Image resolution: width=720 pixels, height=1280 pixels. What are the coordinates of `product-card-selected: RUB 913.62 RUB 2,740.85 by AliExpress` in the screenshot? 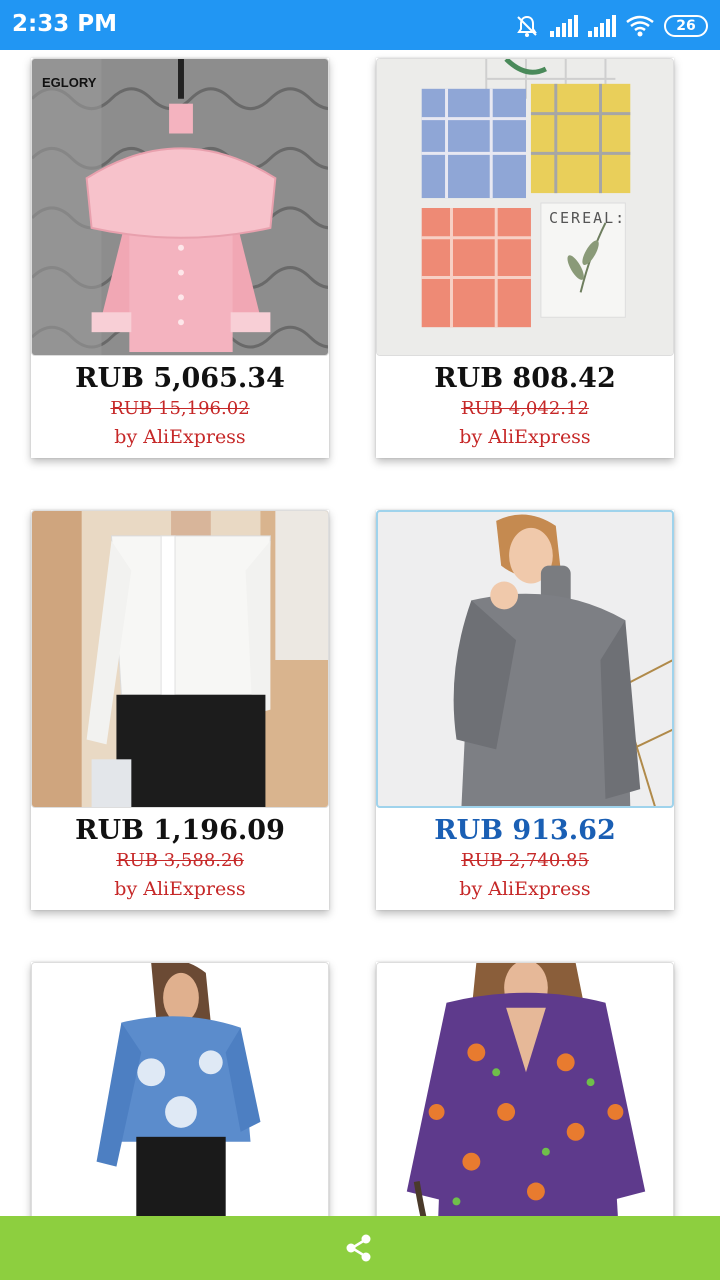 It's located at (525, 710).